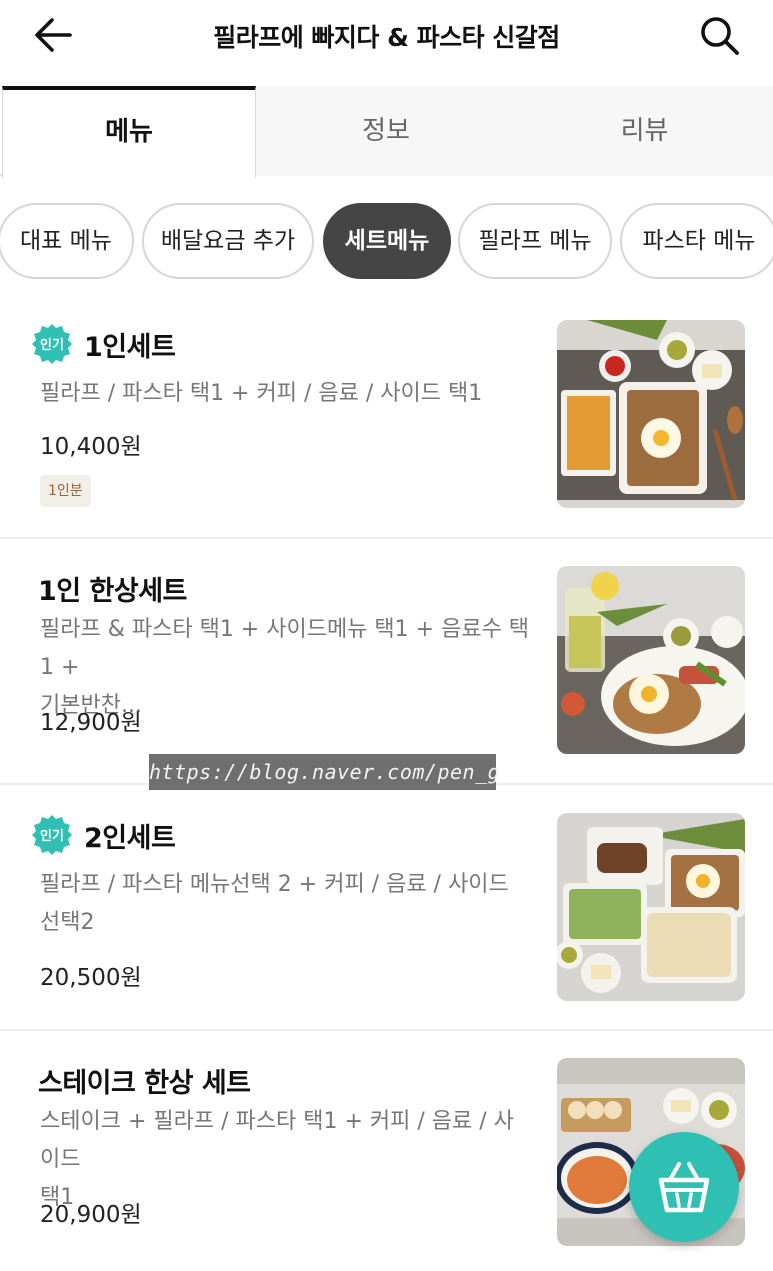 The width and height of the screenshot is (773, 1271). I want to click on item-name: 2인세트, so click(130, 838).